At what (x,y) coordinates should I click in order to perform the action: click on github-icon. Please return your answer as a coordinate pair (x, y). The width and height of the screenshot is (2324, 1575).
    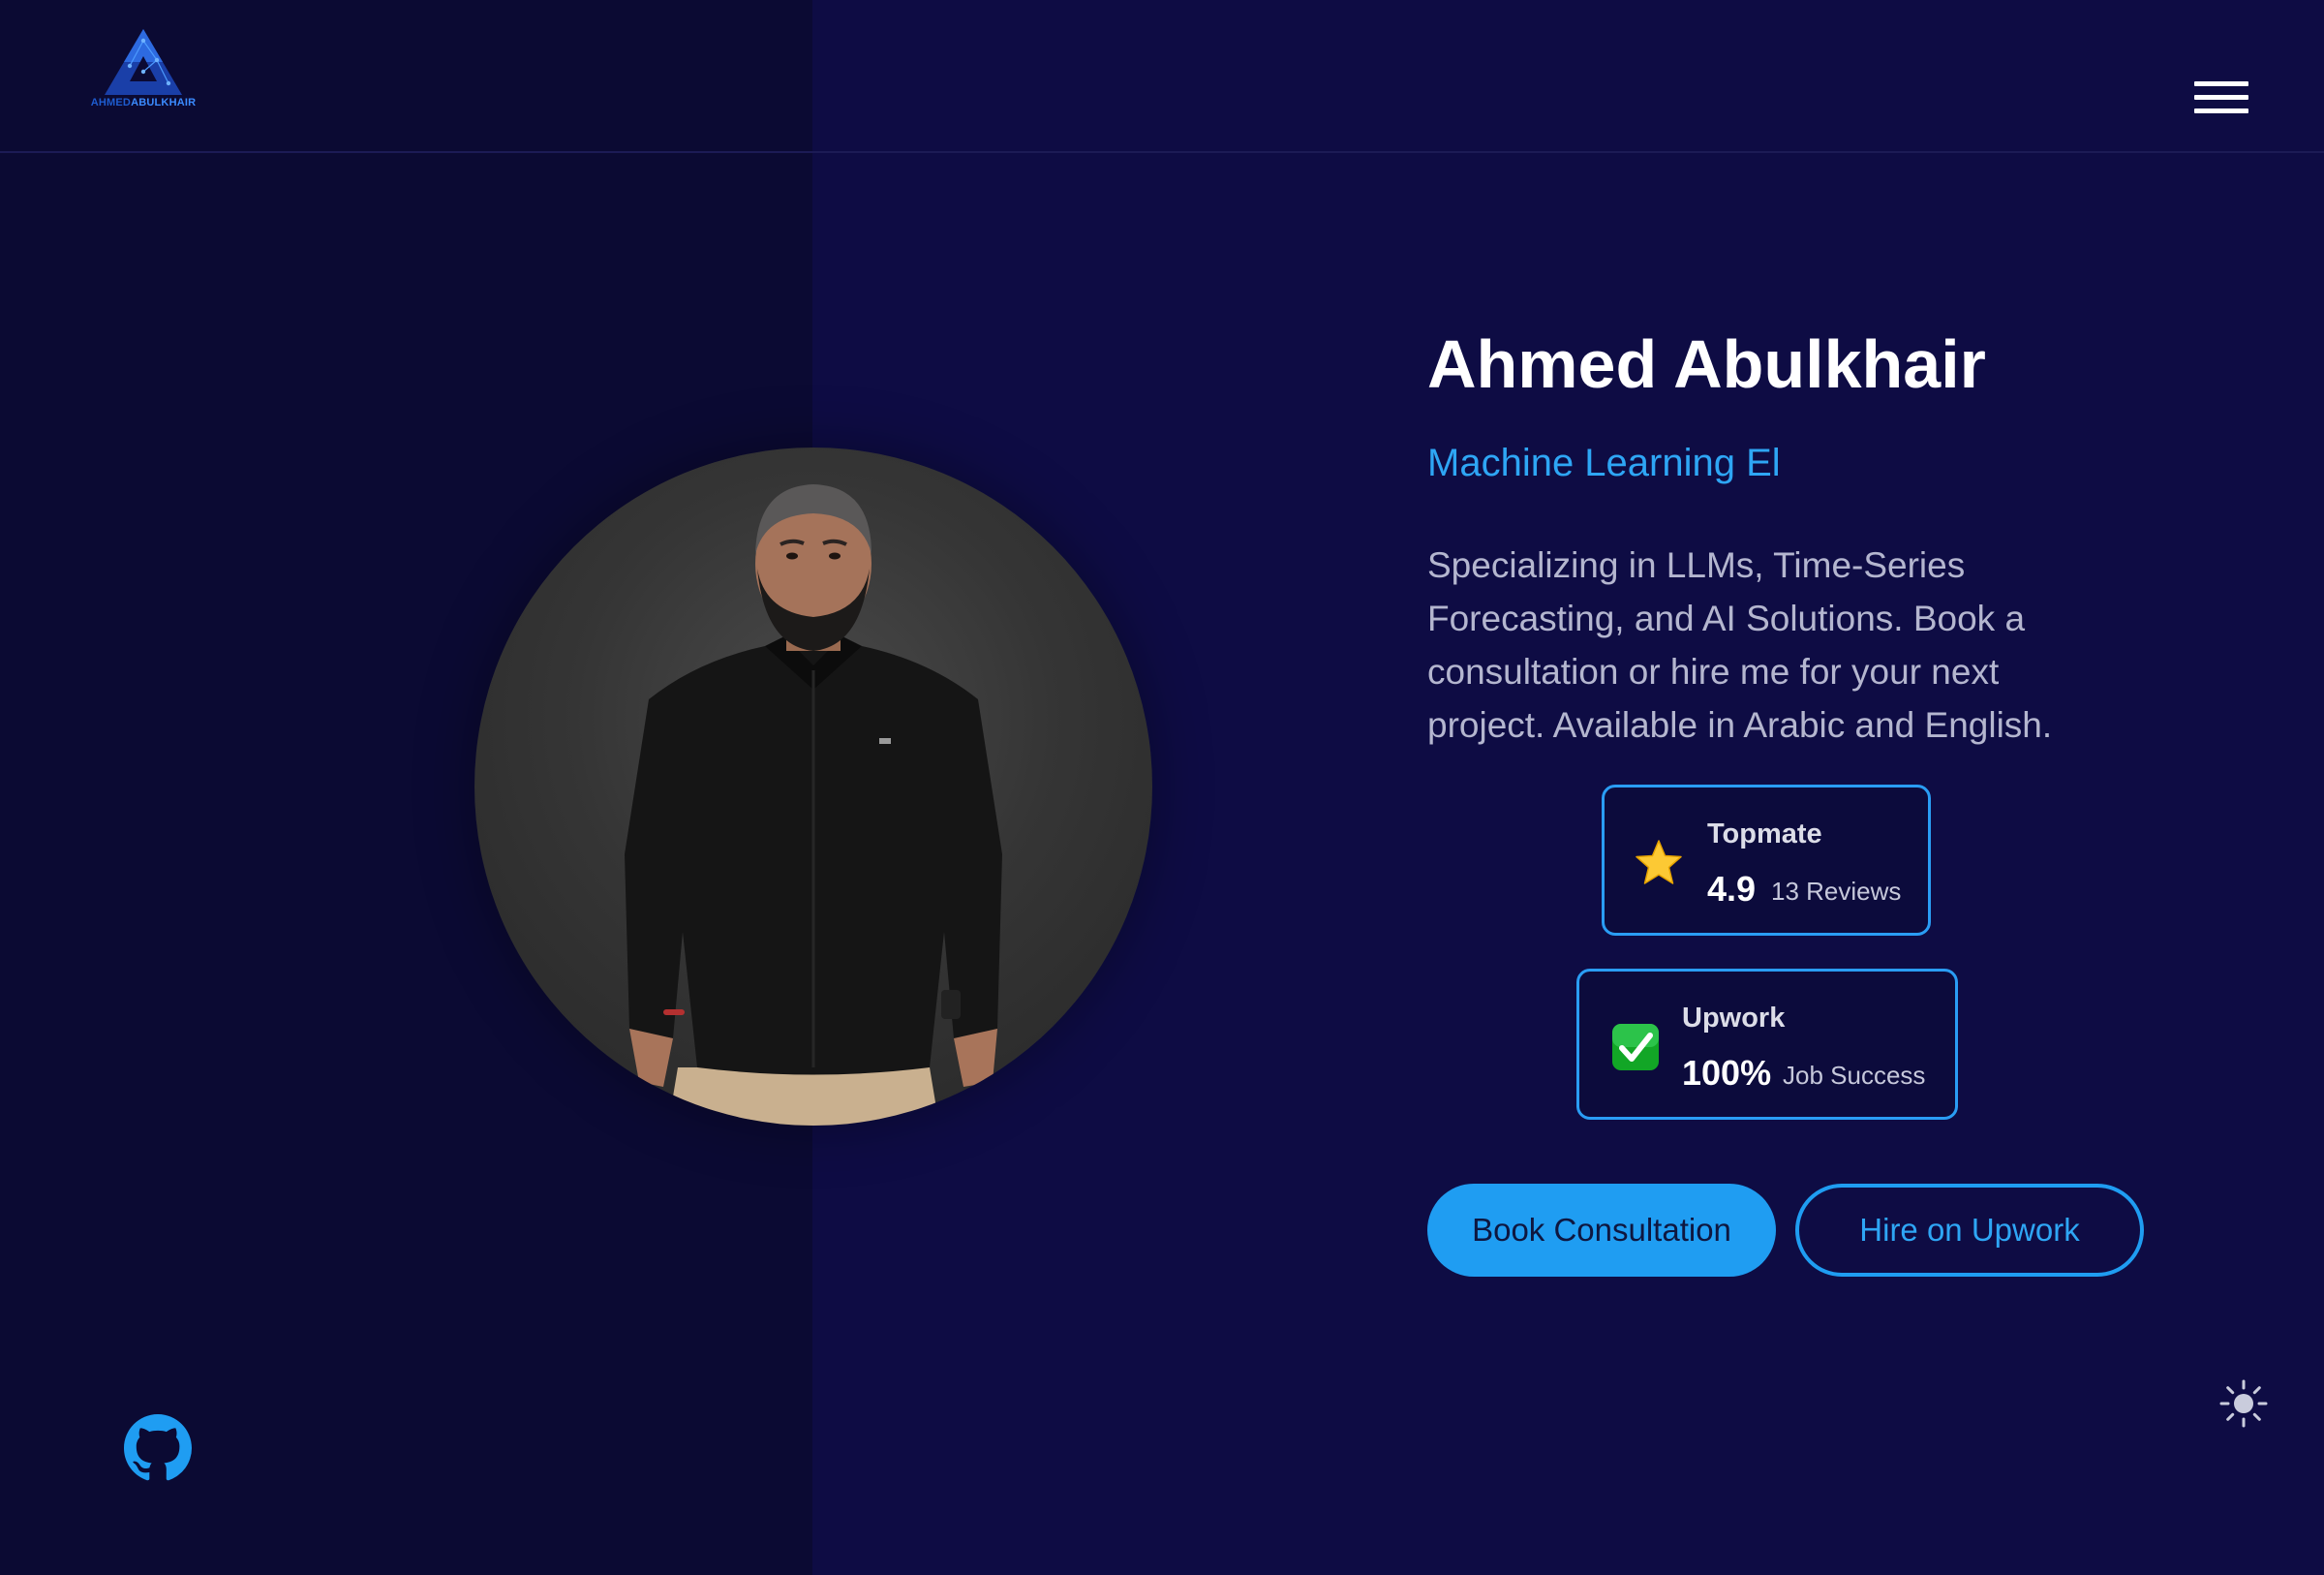
    Looking at the image, I should click on (158, 1447).